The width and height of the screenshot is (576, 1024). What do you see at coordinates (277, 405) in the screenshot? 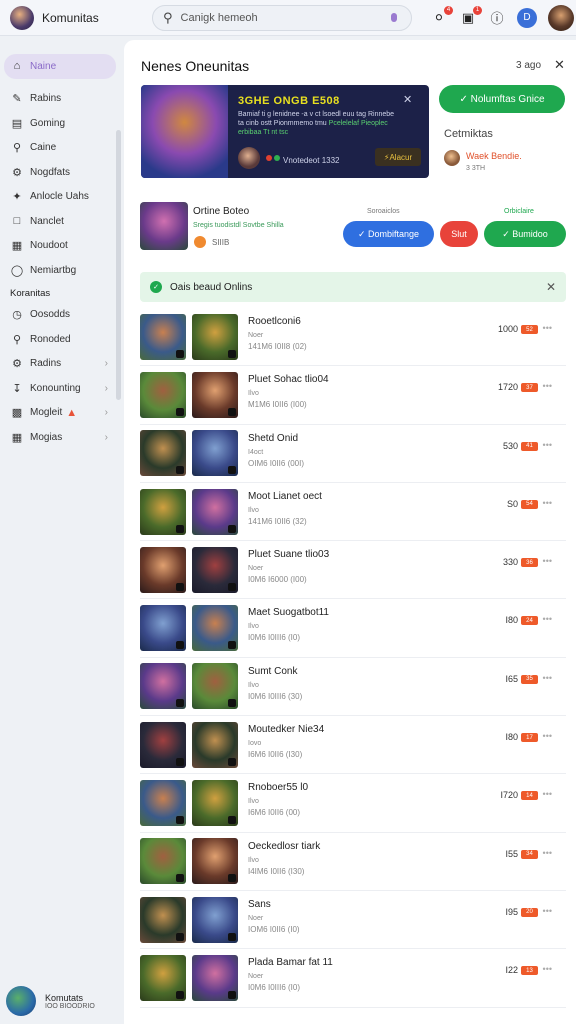
I see `row-meta: M1M6 I0II6 (I00)` at bounding box center [277, 405].